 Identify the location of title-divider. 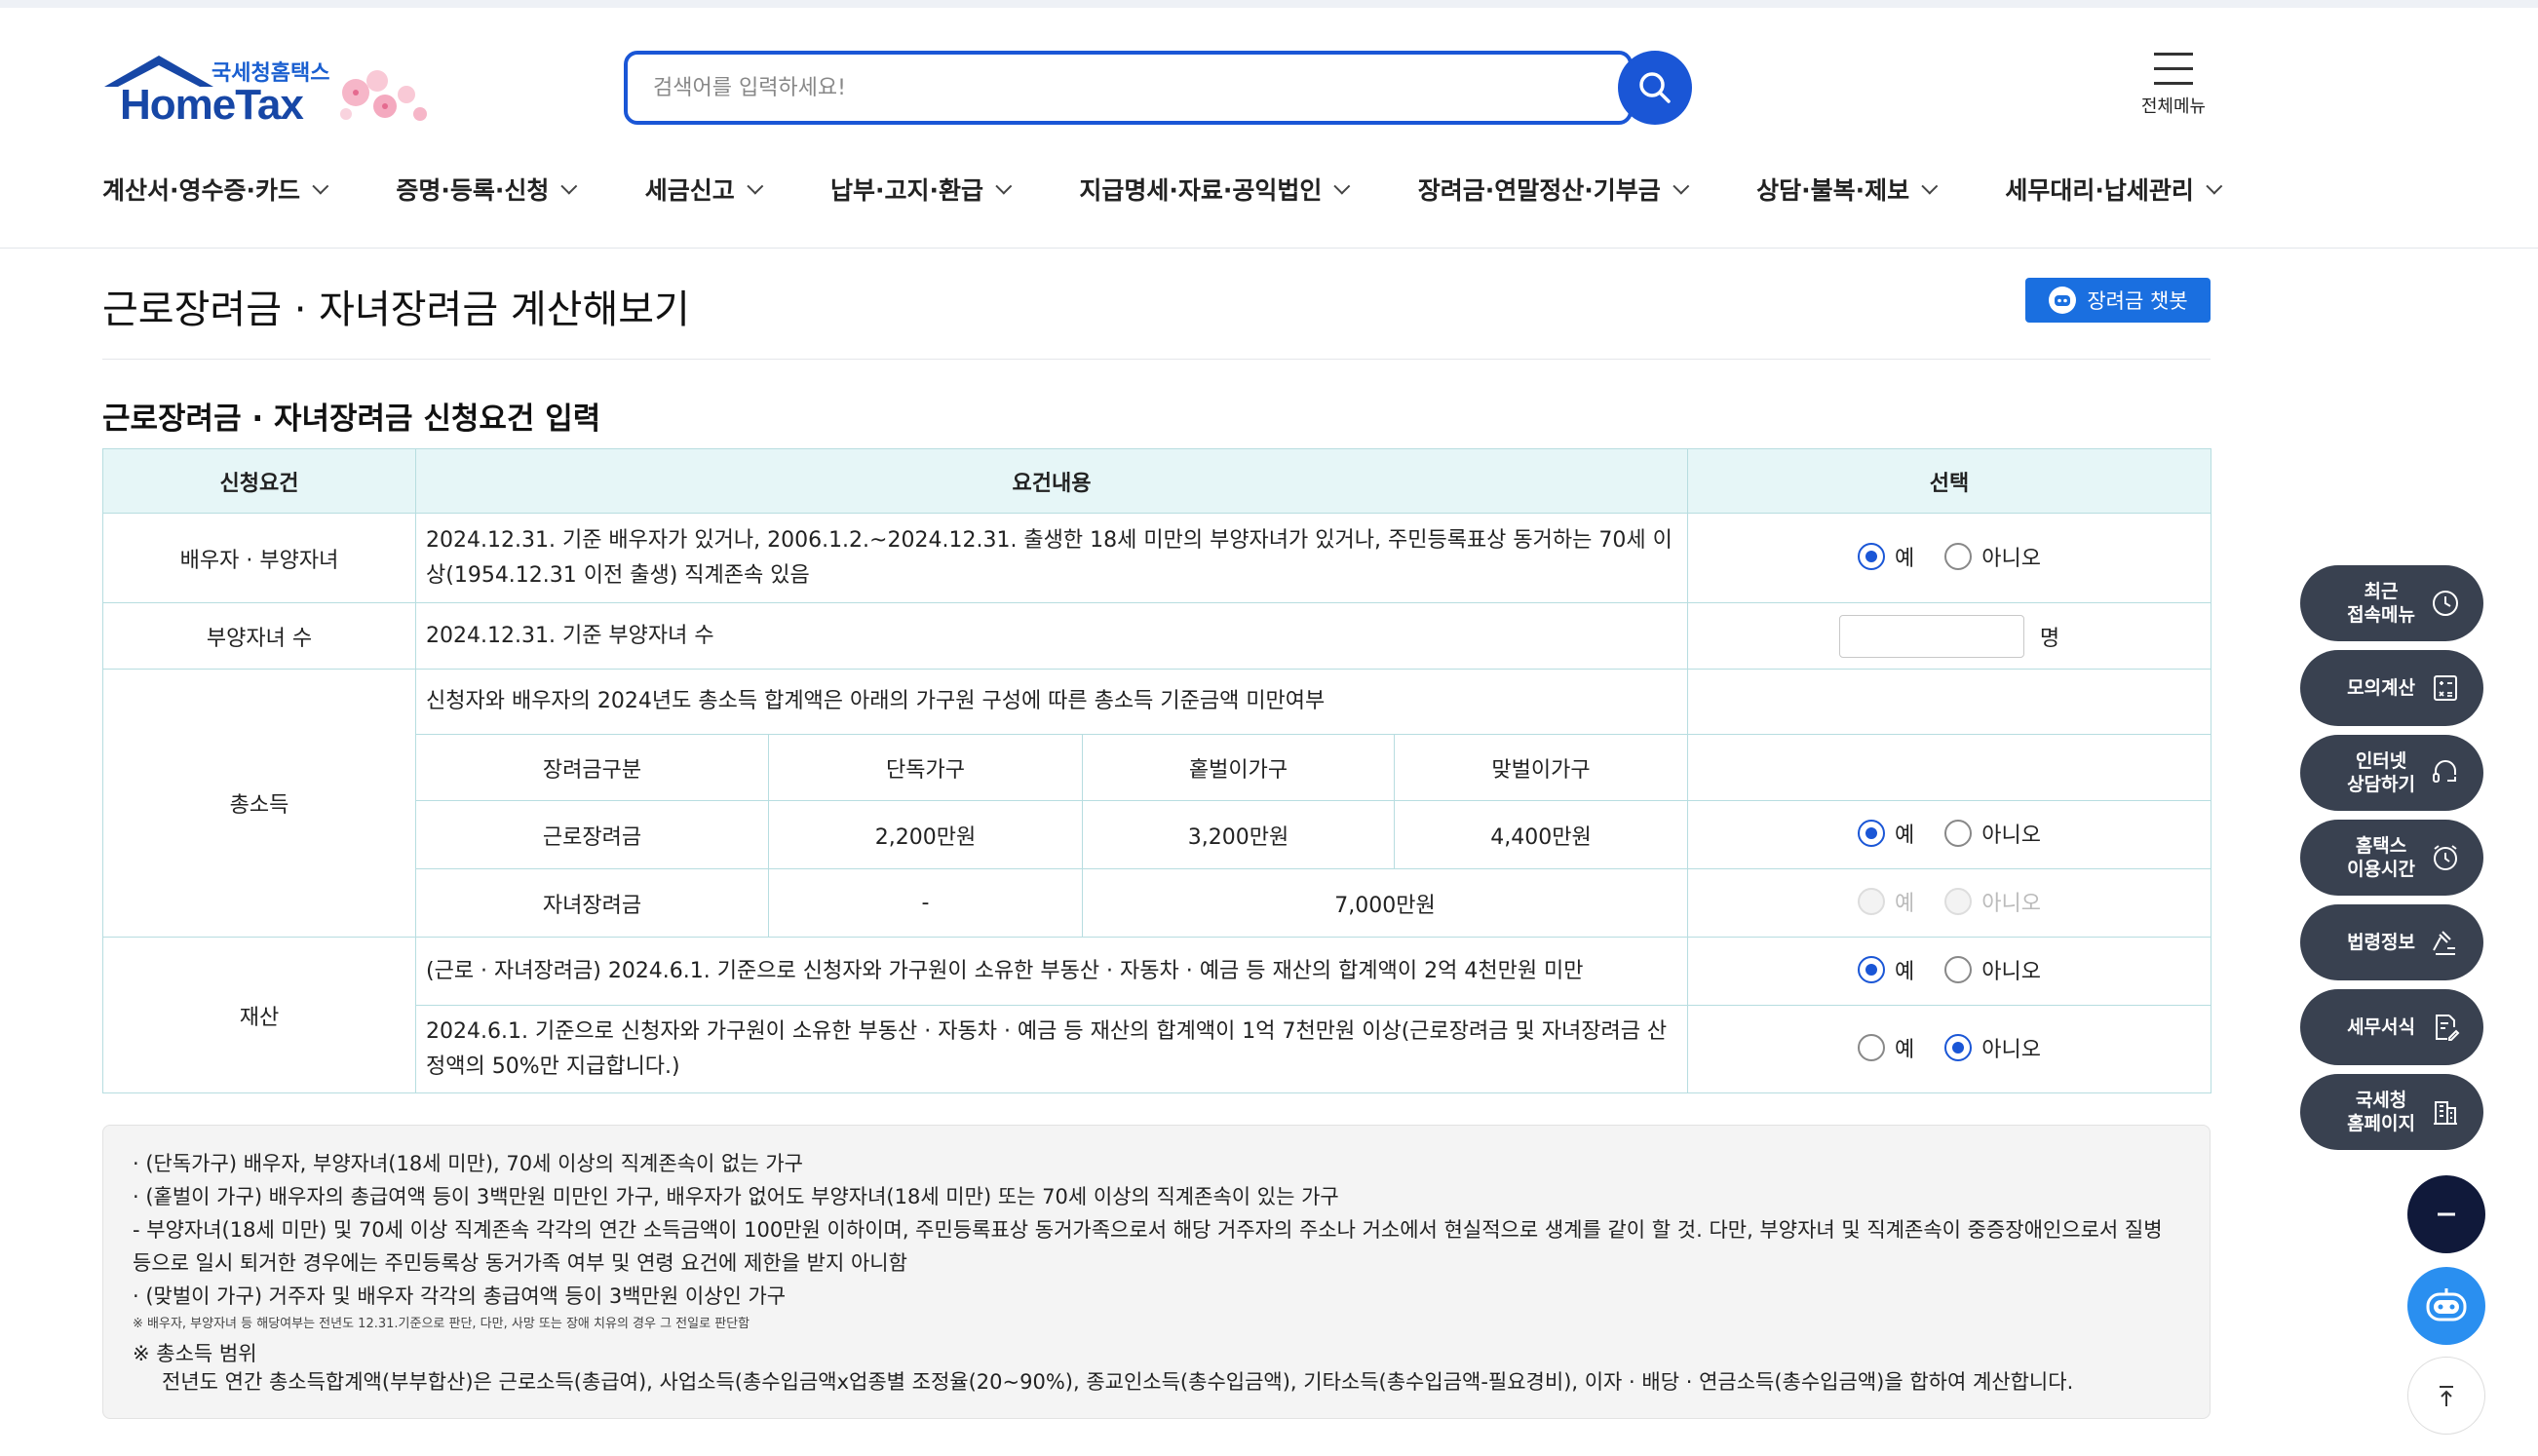
(1156, 359).